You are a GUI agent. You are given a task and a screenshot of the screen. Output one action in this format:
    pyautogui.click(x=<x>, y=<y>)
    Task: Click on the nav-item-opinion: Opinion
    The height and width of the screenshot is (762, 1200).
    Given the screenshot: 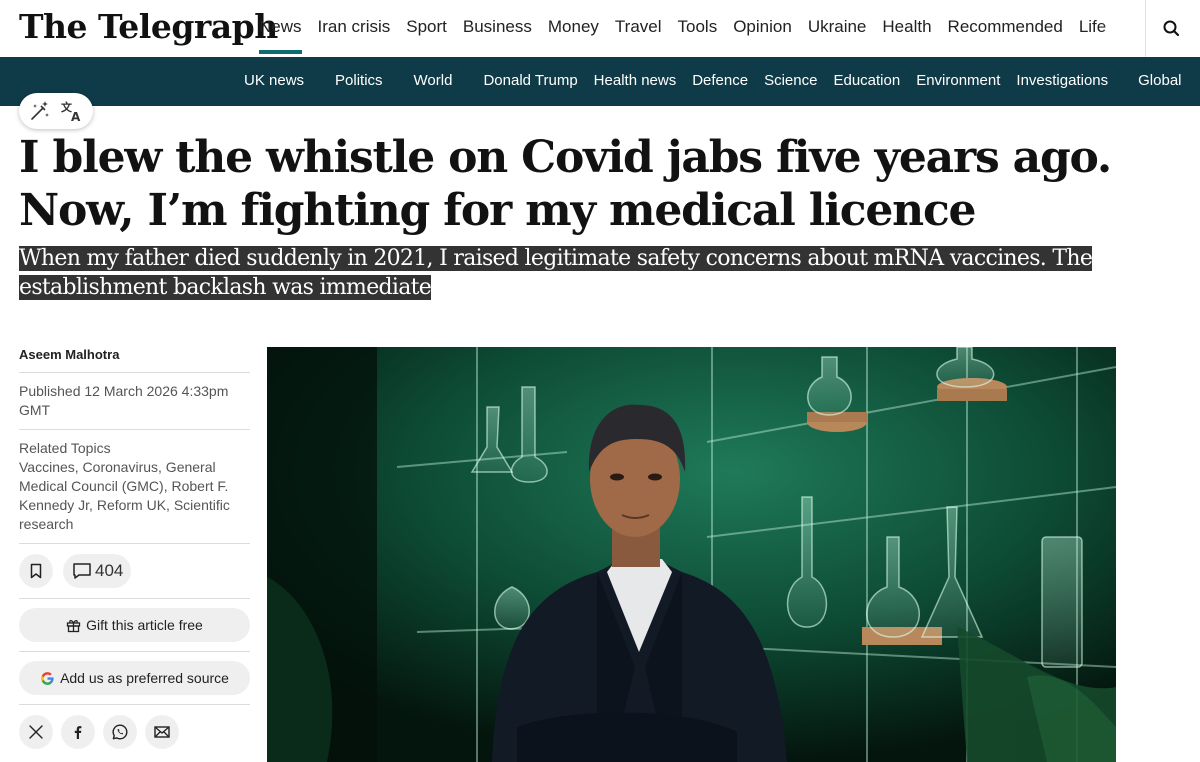 What is the action you would take?
    pyautogui.click(x=762, y=27)
    